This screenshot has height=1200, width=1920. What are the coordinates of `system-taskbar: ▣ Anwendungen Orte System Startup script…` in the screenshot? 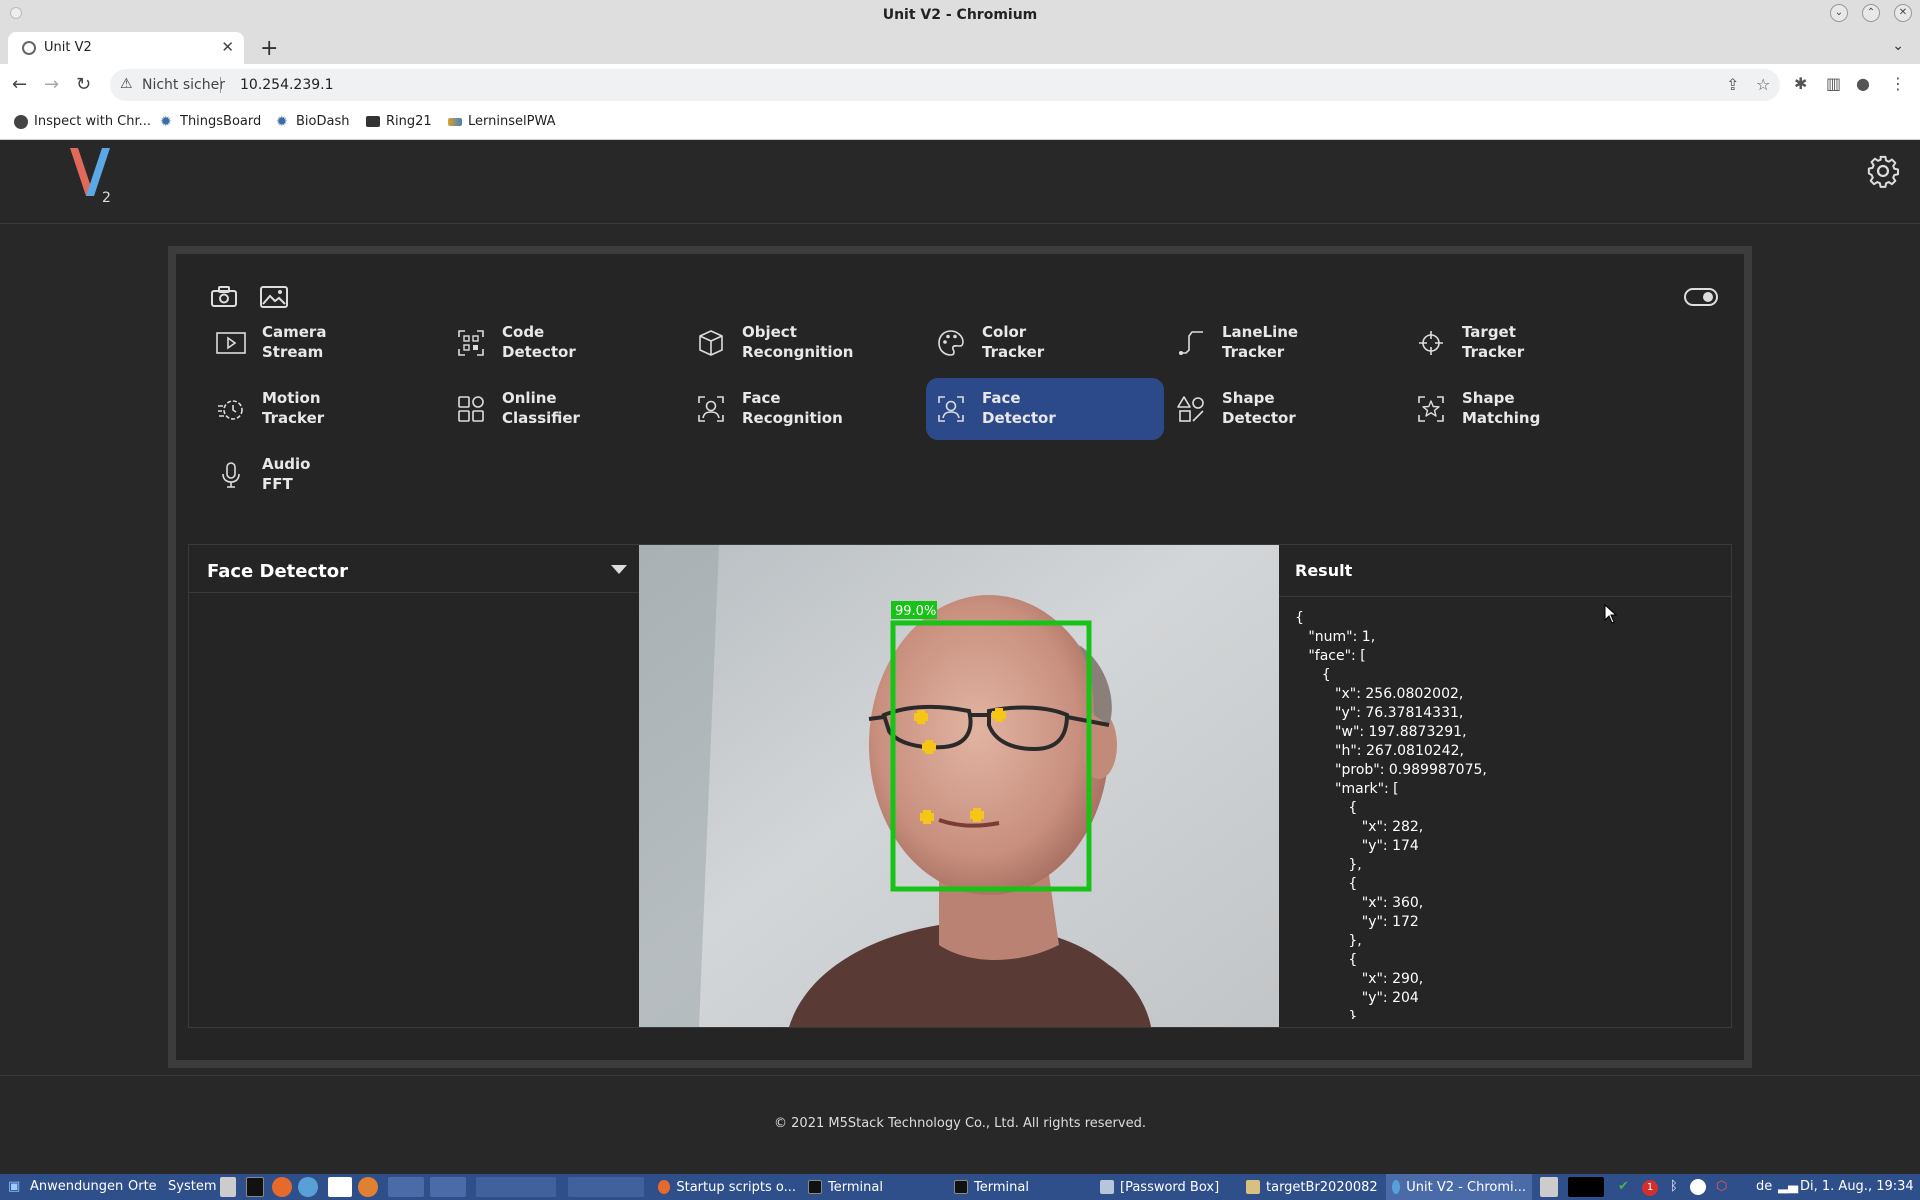 It's located at (960, 1187).